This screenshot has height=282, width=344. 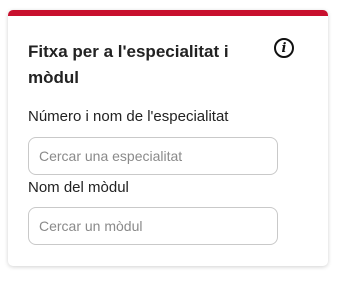 What do you see at coordinates (153, 156) in the screenshot?
I see `specialty-search-input` at bounding box center [153, 156].